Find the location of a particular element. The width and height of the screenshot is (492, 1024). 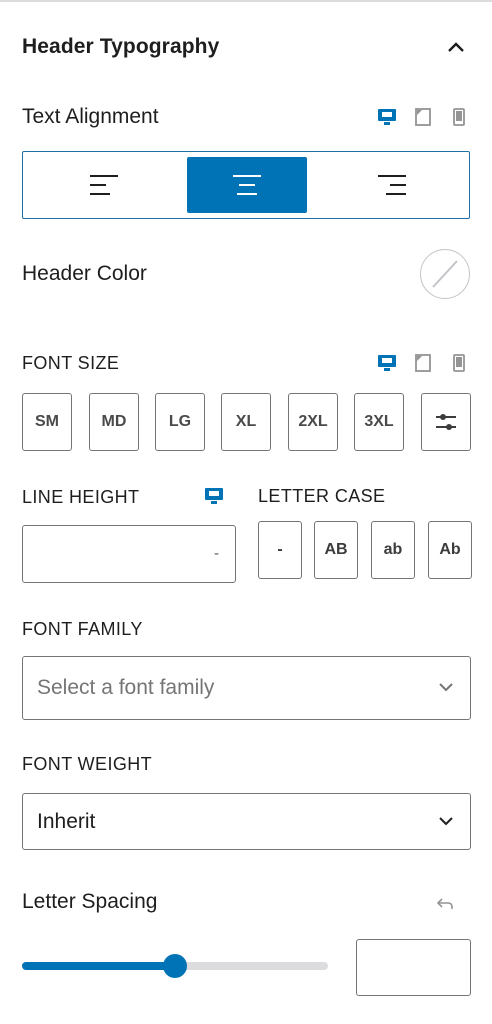

font-family-select: Select a font family is located at coordinates (246, 688).